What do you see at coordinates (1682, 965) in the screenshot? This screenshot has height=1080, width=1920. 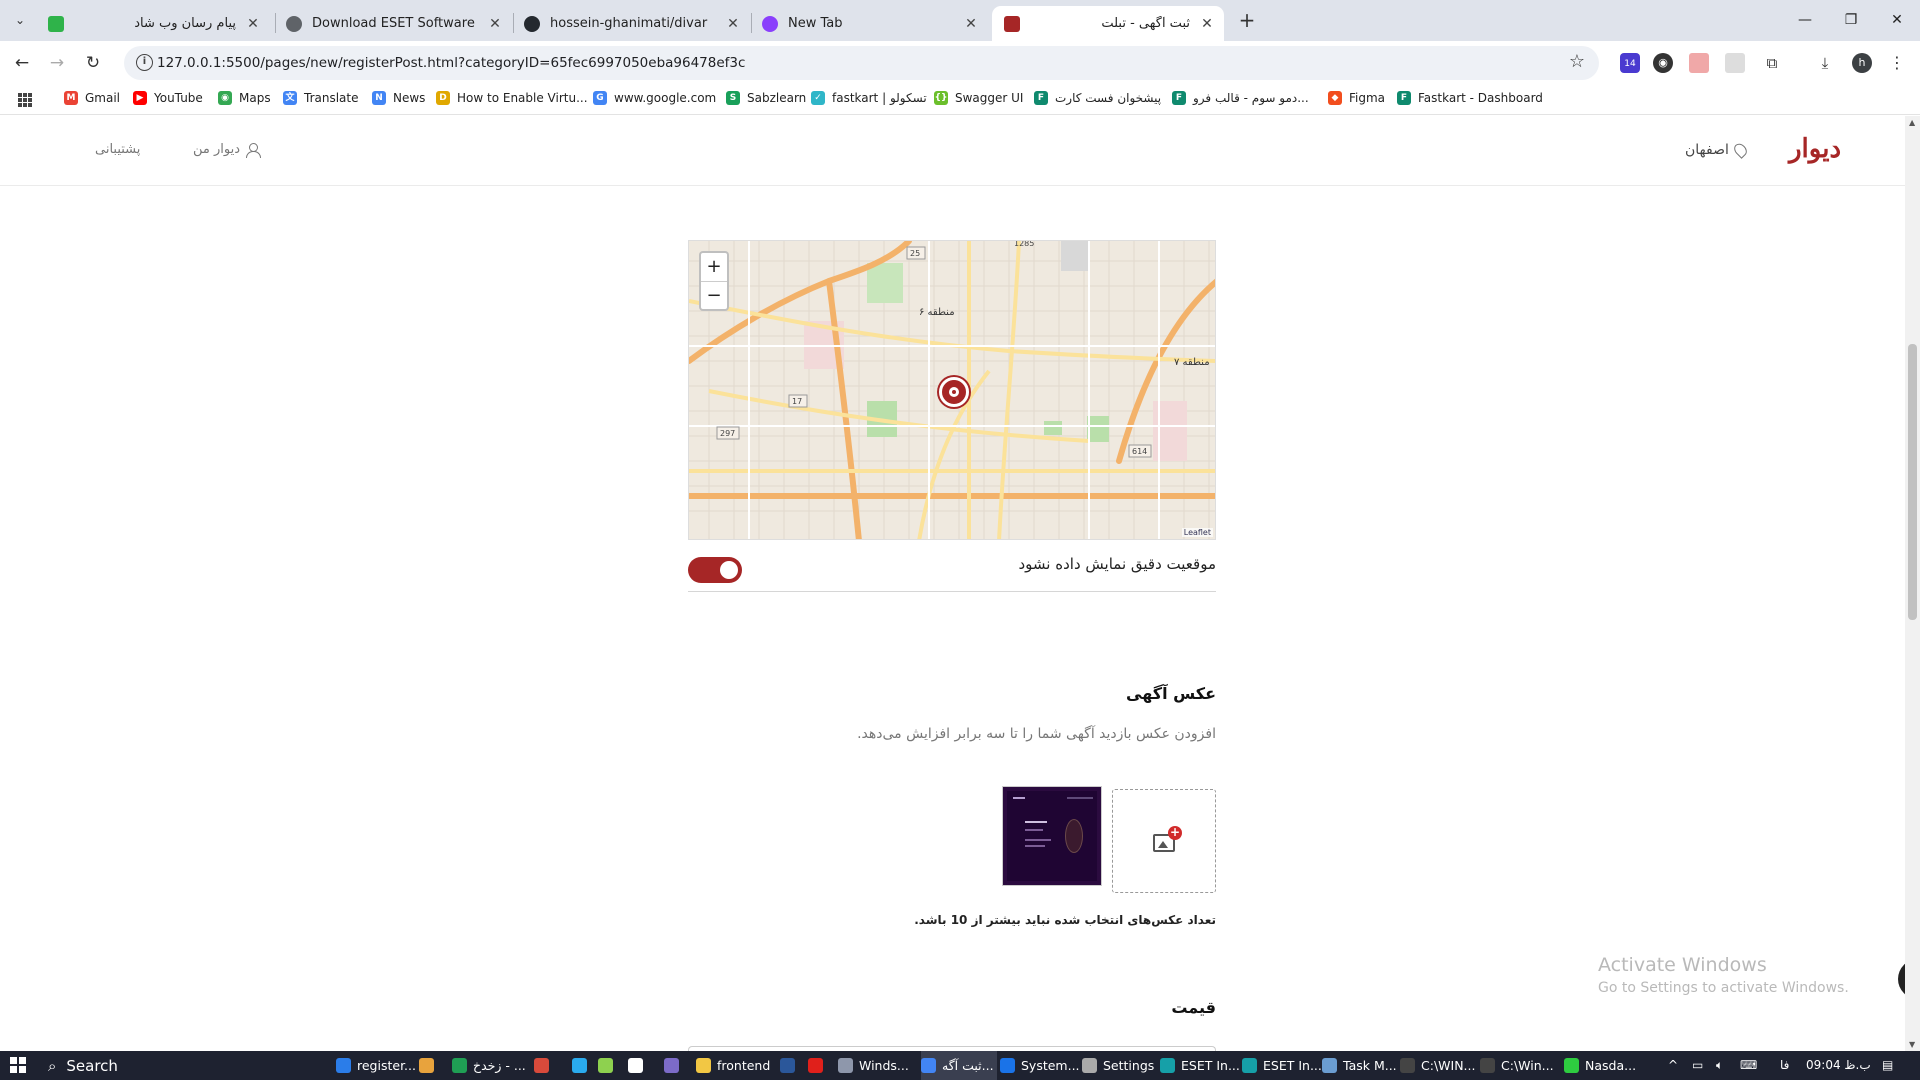 I see `watermark-line-1: Activate Windows` at bounding box center [1682, 965].